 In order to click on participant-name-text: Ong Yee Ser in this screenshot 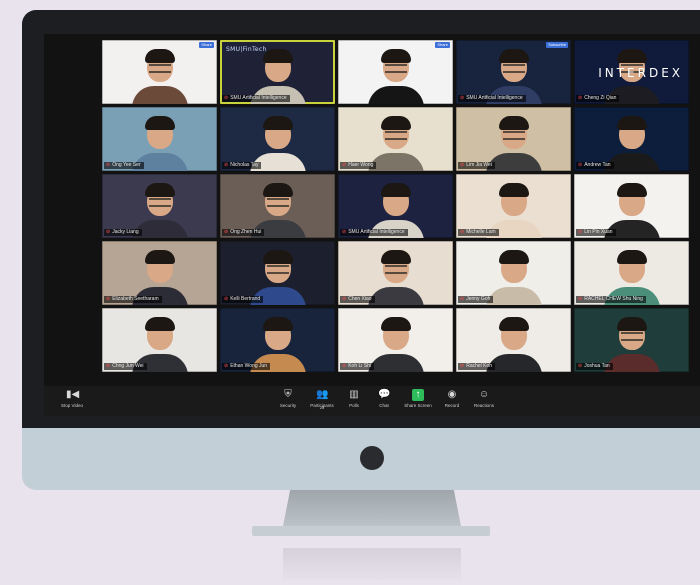, I will do `click(126, 165)`.